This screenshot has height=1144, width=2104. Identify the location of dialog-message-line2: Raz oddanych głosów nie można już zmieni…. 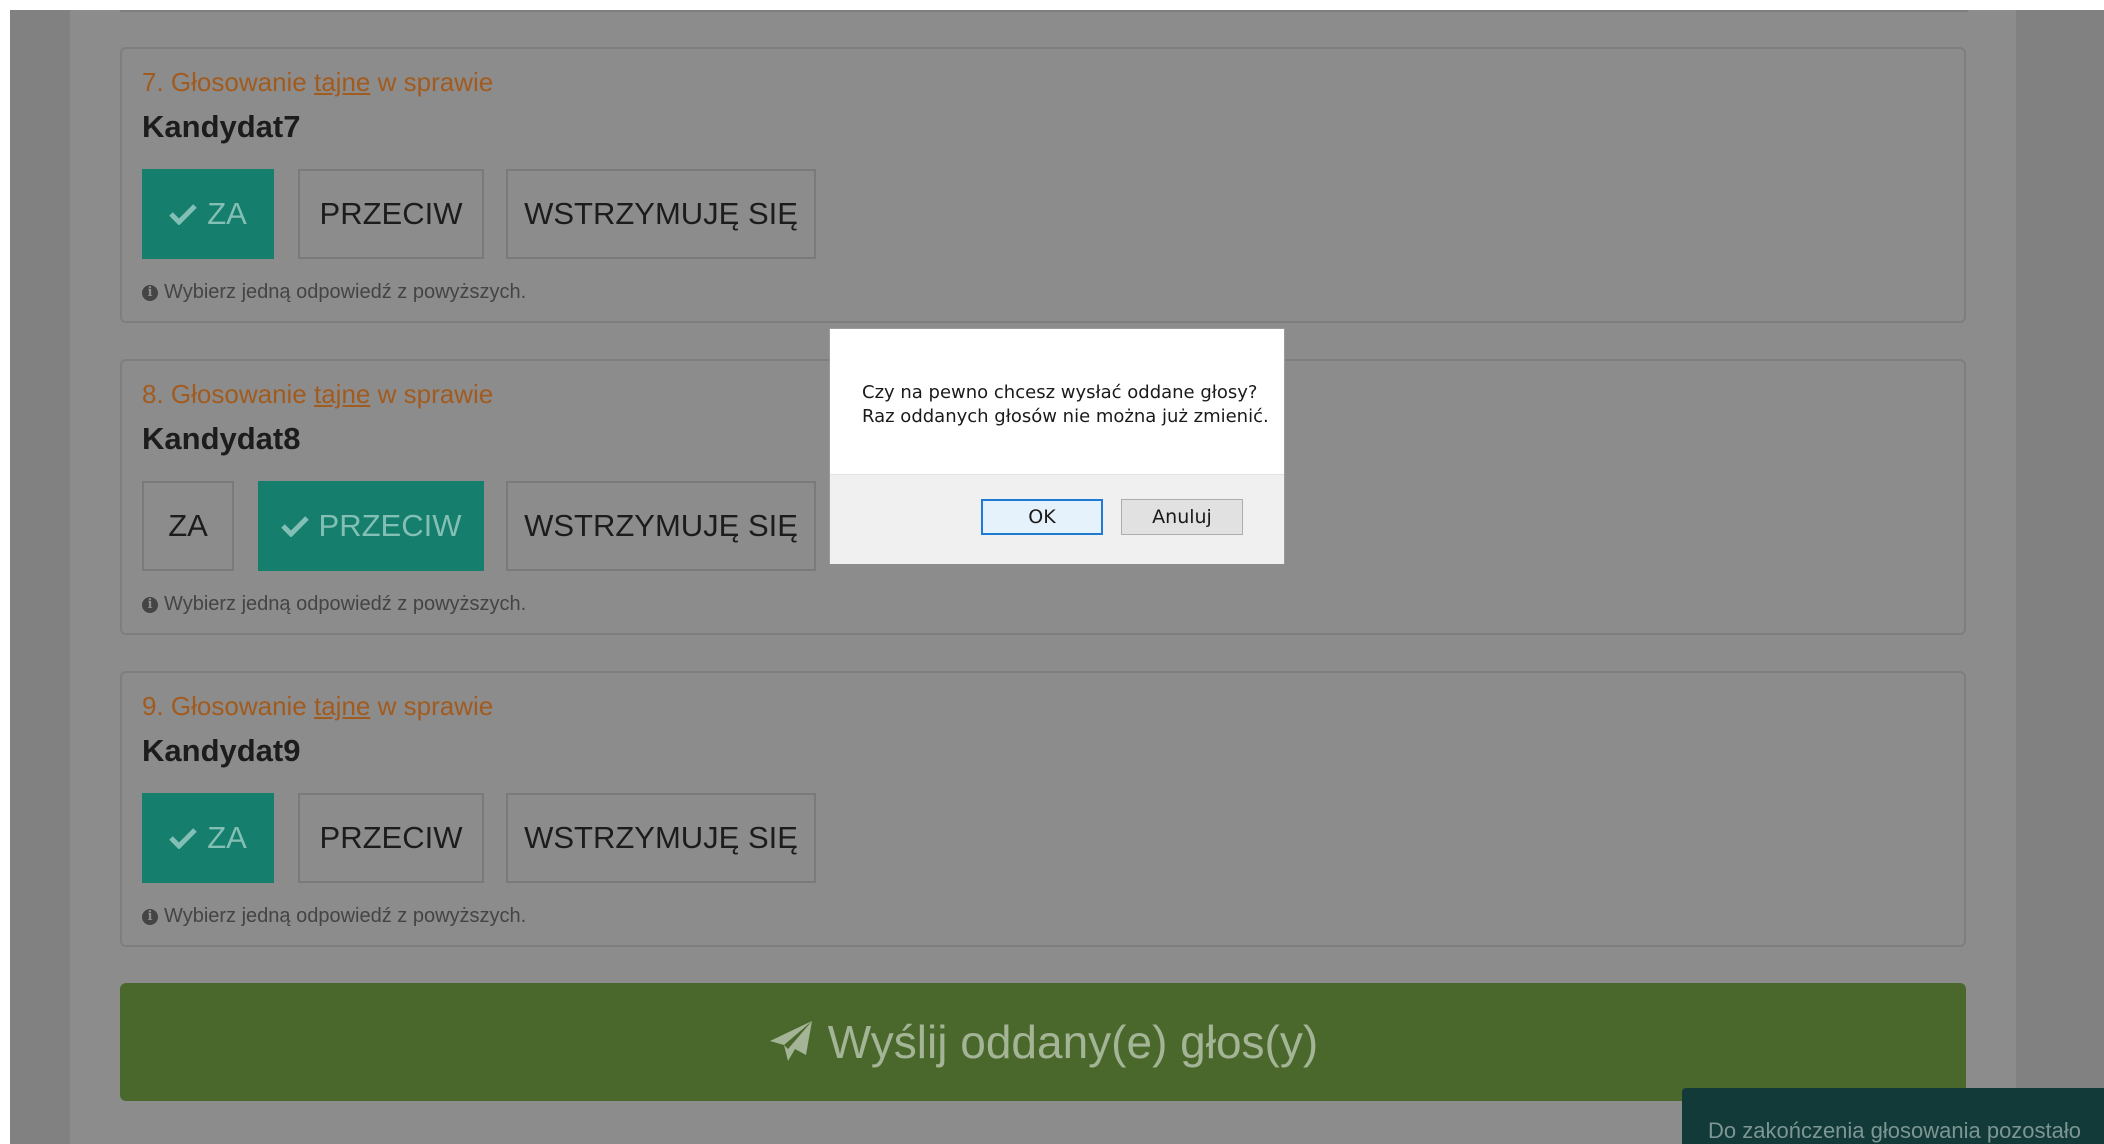
(1065, 416).